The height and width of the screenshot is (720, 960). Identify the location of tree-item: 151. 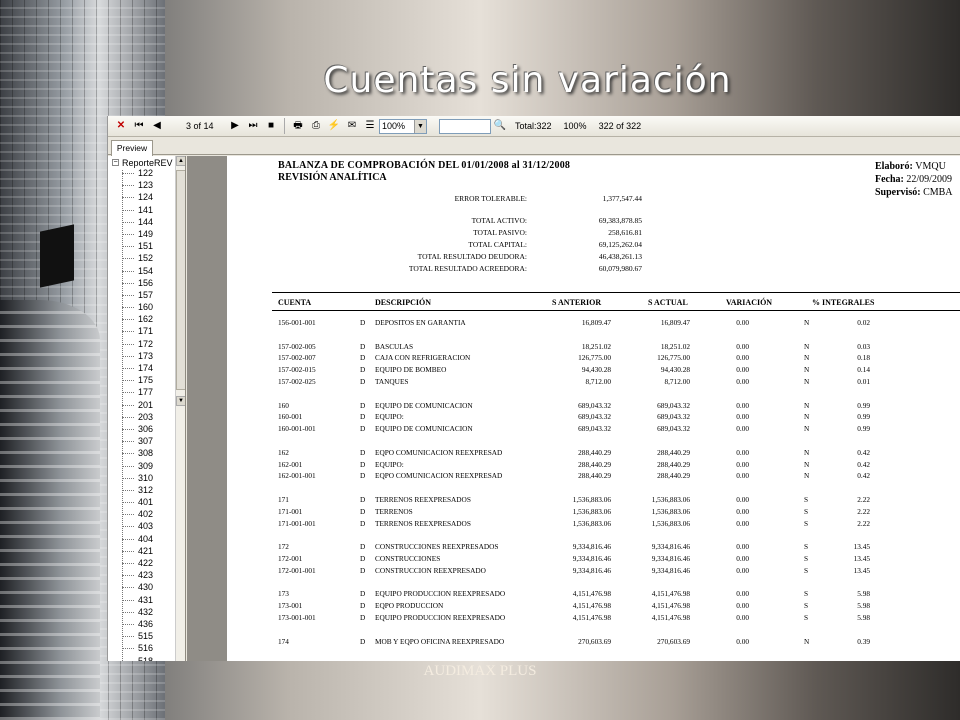
(146, 246).